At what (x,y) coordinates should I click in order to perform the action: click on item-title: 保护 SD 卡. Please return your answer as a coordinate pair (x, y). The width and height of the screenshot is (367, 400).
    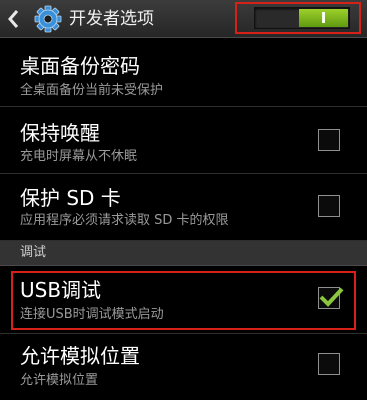
    Looking at the image, I should click on (70, 198).